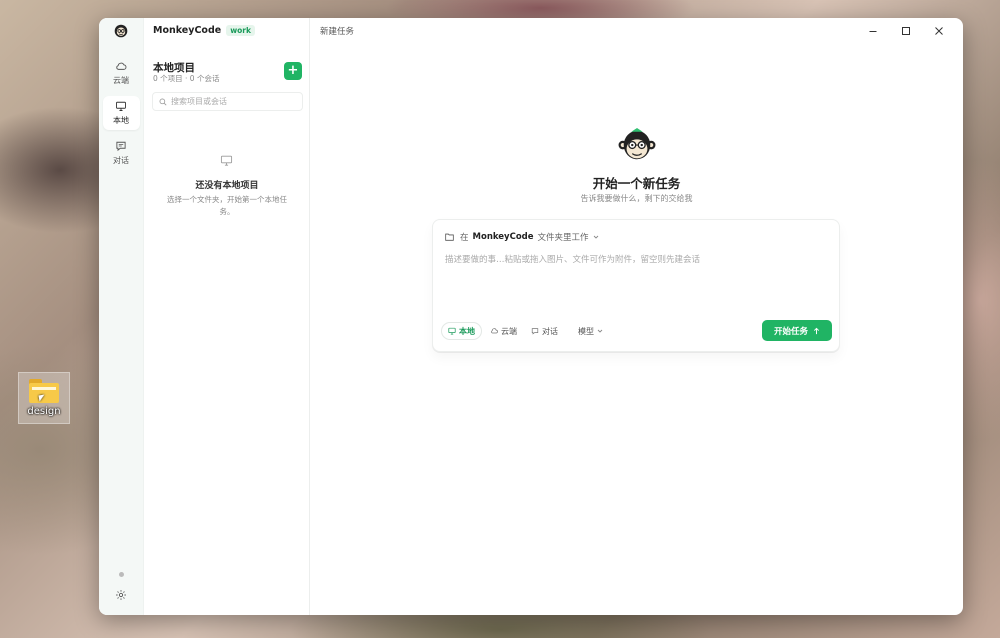  What do you see at coordinates (240, 30) in the screenshot?
I see `workspace-badge: work` at bounding box center [240, 30].